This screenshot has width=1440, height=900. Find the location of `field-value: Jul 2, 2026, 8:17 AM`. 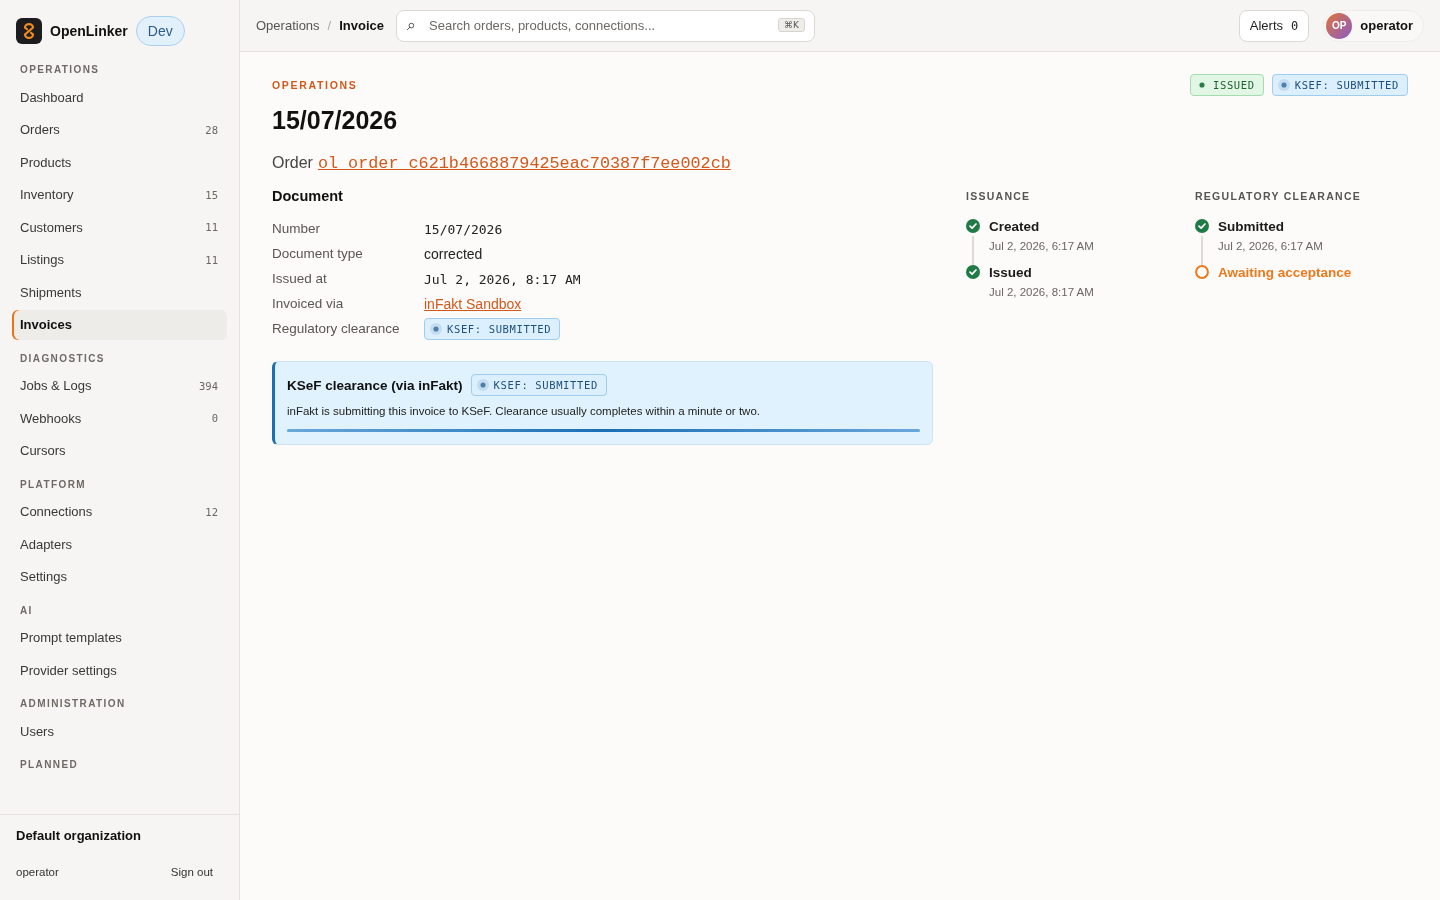

field-value: Jul 2, 2026, 8:17 AM is located at coordinates (502, 279).